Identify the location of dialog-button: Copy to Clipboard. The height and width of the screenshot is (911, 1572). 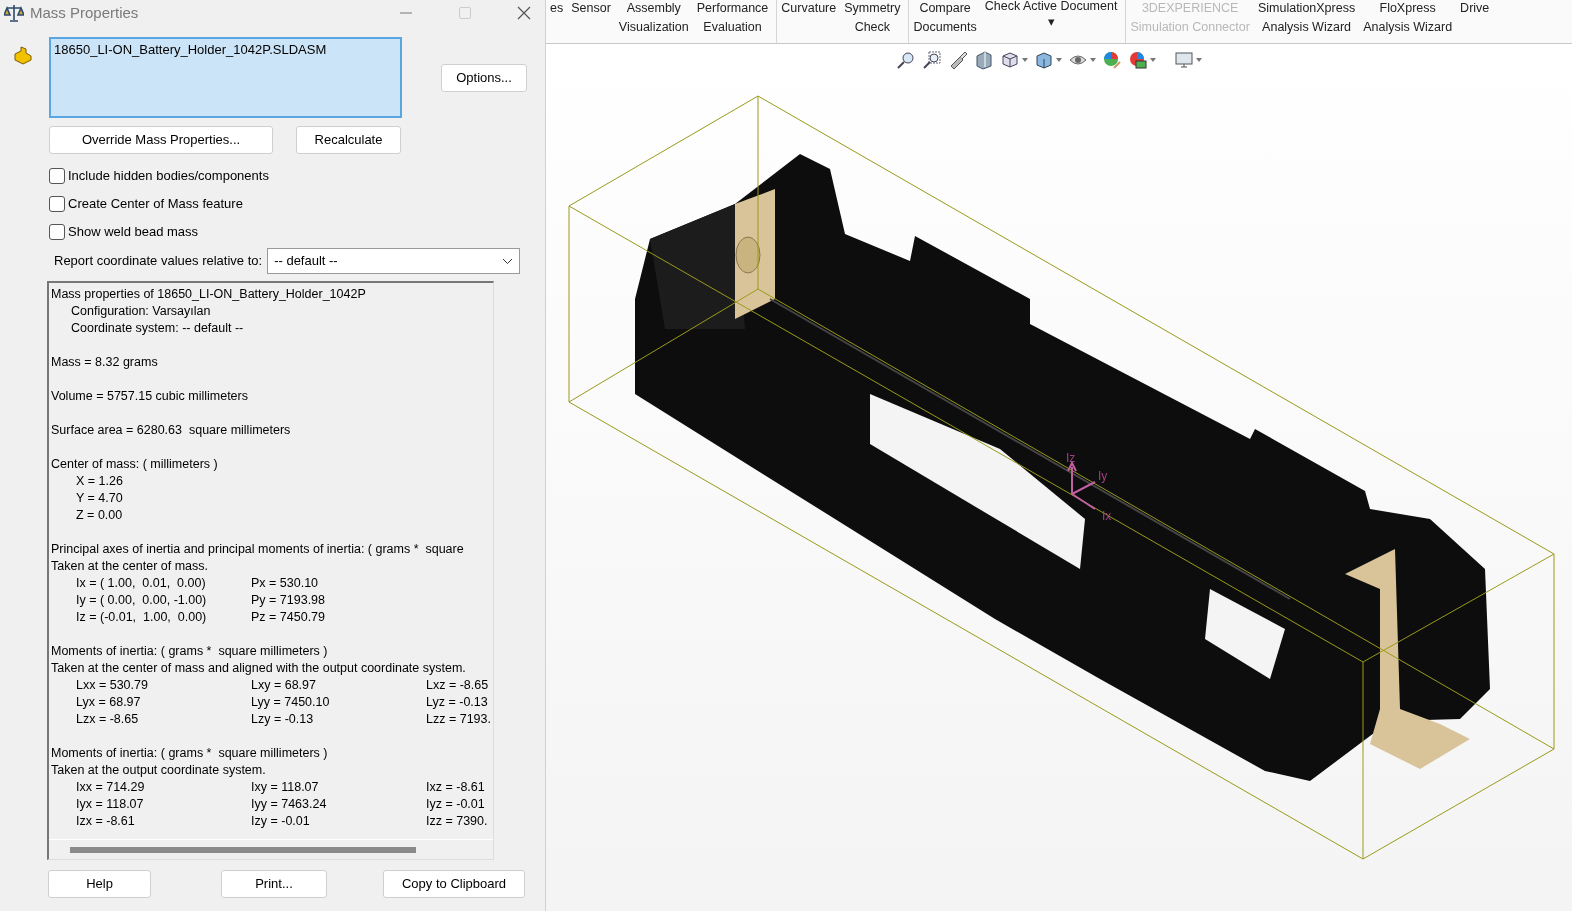
(454, 884).